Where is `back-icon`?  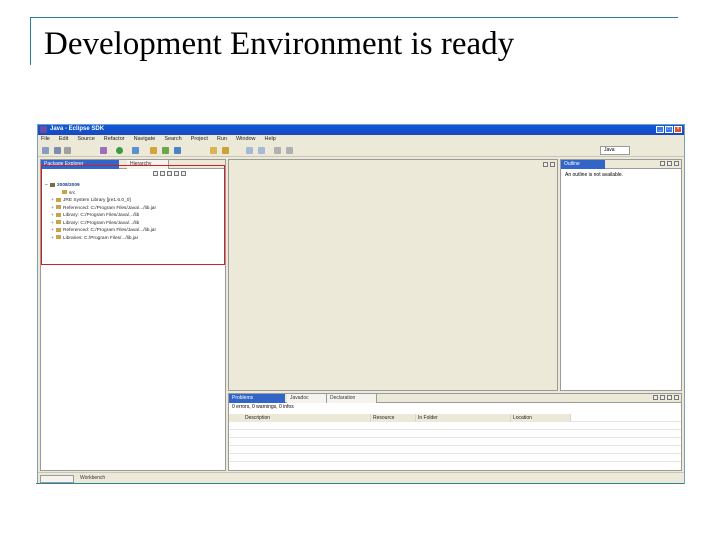
back-icon is located at coordinates (277, 150).